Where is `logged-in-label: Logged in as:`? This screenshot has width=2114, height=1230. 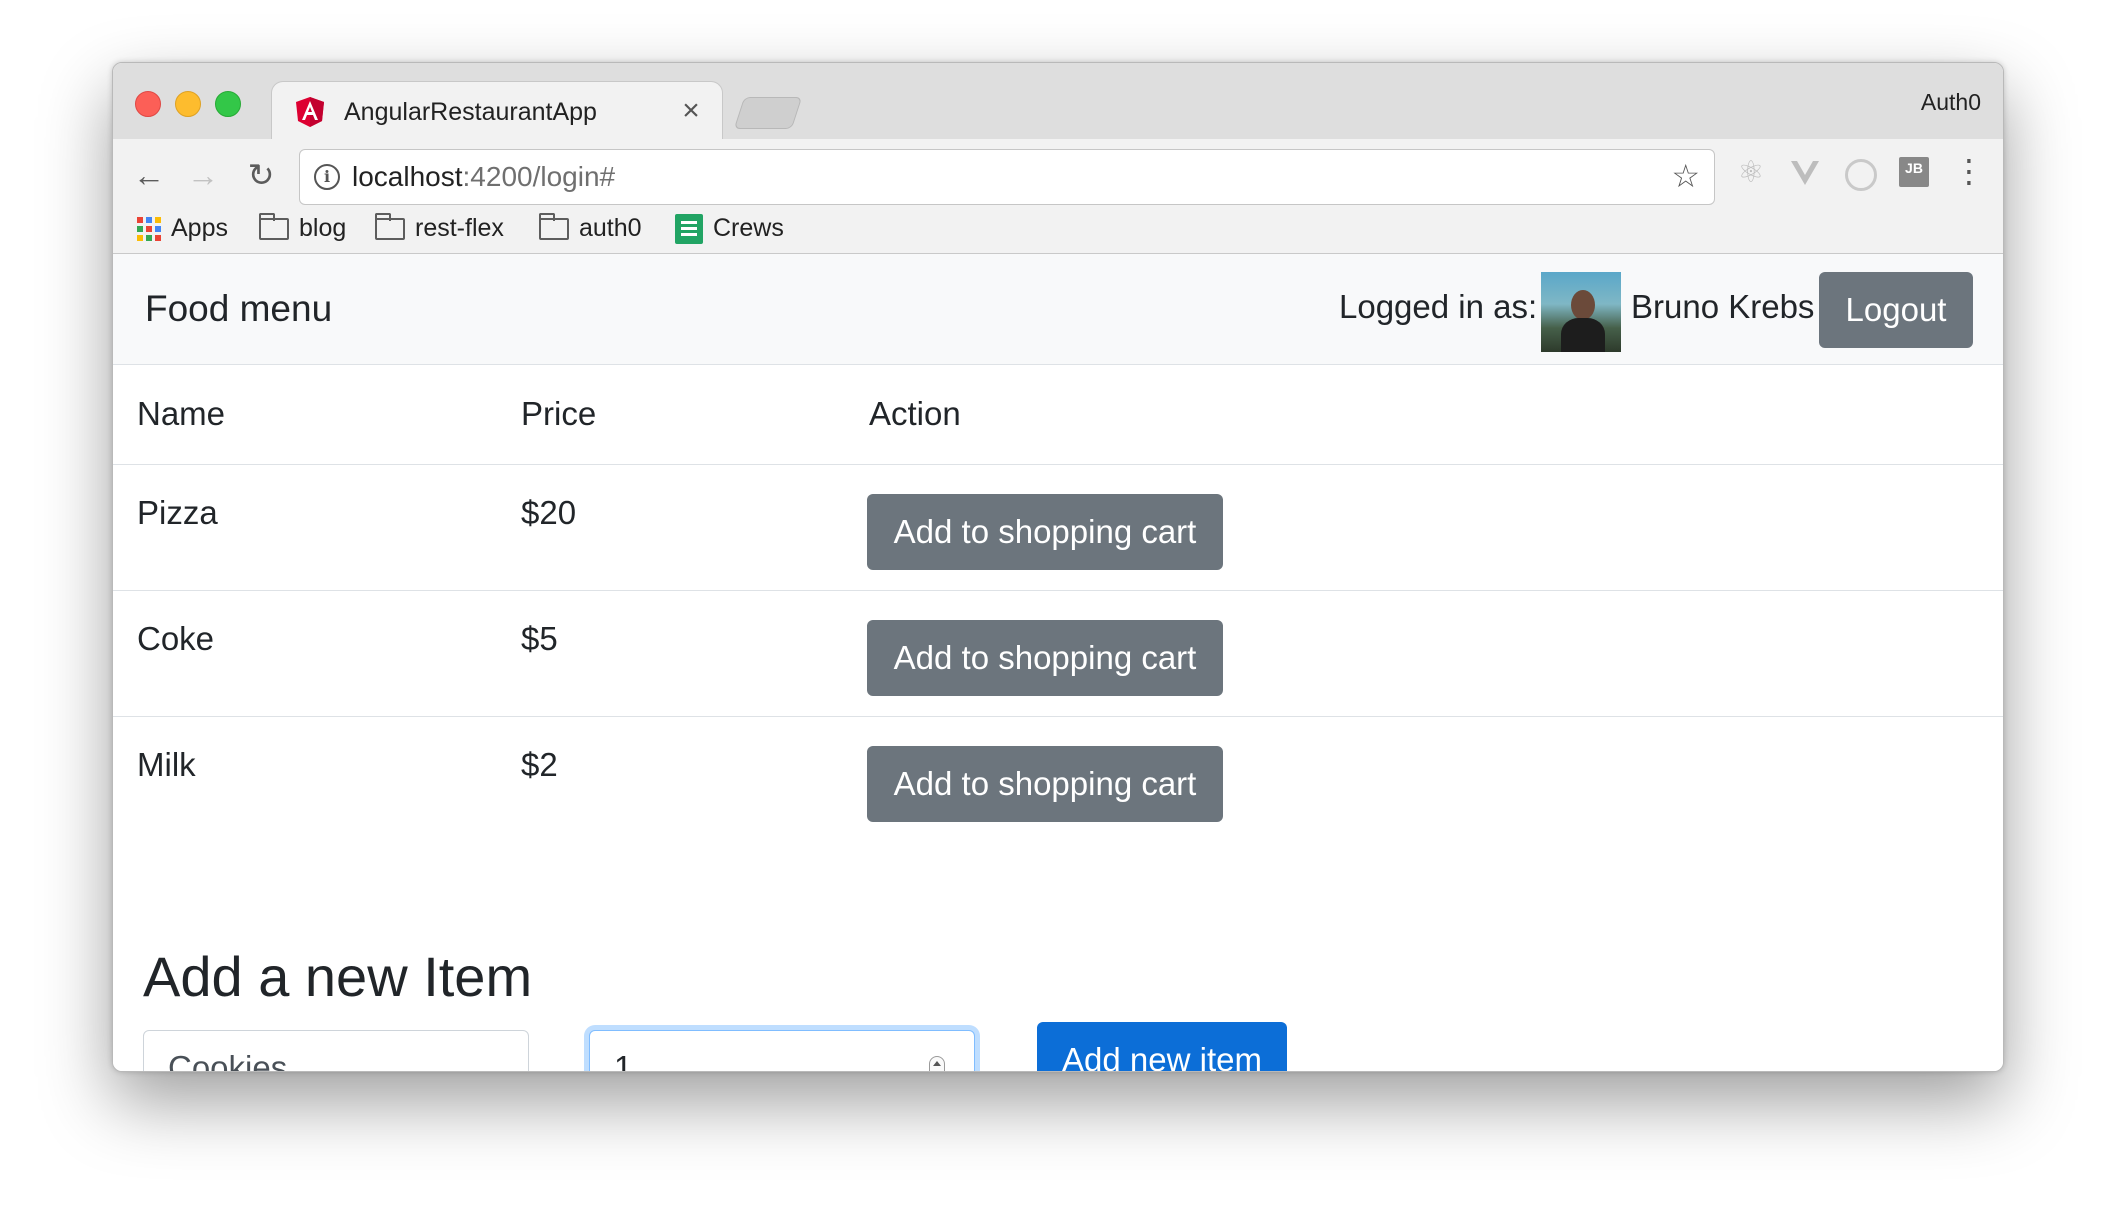 logged-in-label: Logged in as: is located at coordinates (1438, 306).